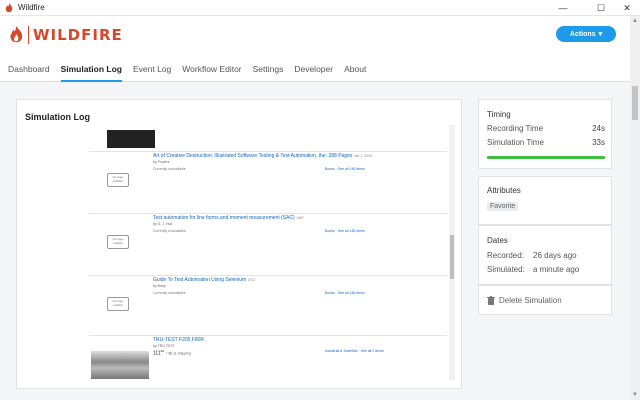  What do you see at coordinates (320, 8) in the screenshot?
I see `window-titlebar: Wildfire — ☐ ✕` at bounding box center [320, 8].